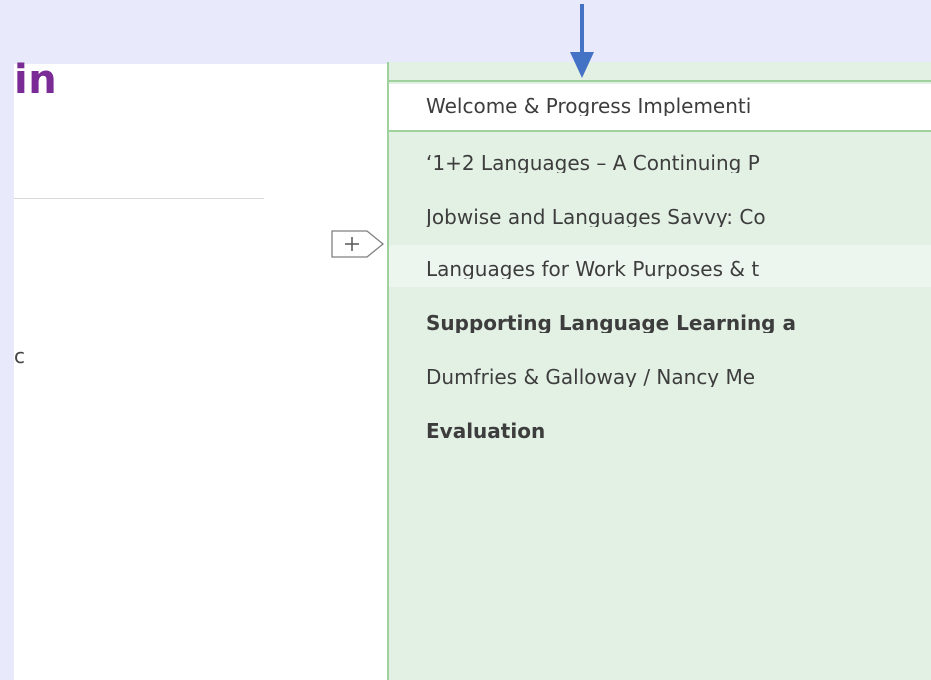  What do you see at coordinates (139, 198) in the screenshot?
I see `title-divider` at bounding box center [139, 198].